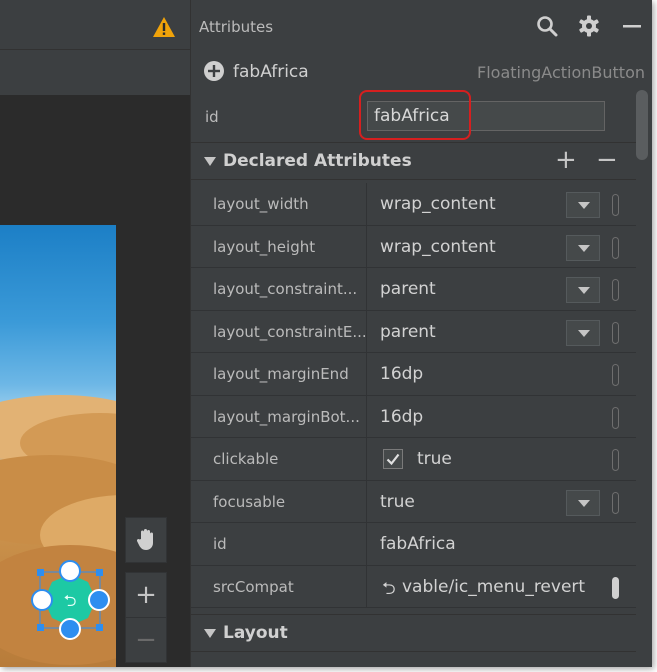  I want to click on component-class: FloatingActionButton, so click(561, 72).